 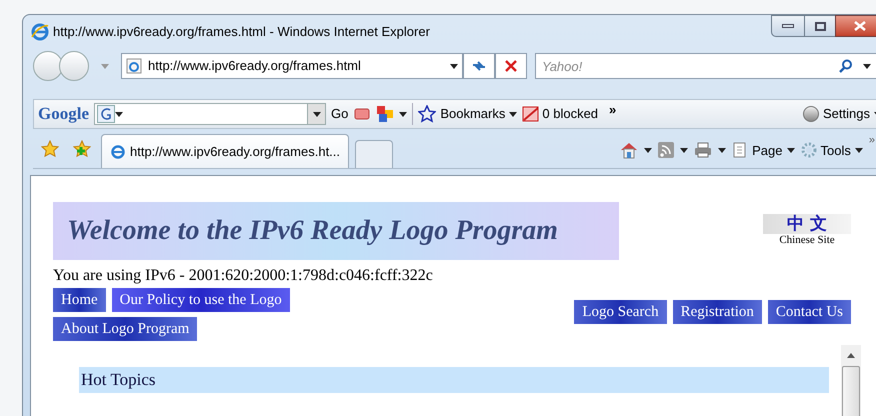 I want to click on chinese-site-caption: Chinese Site, so click(x=807, y=240).